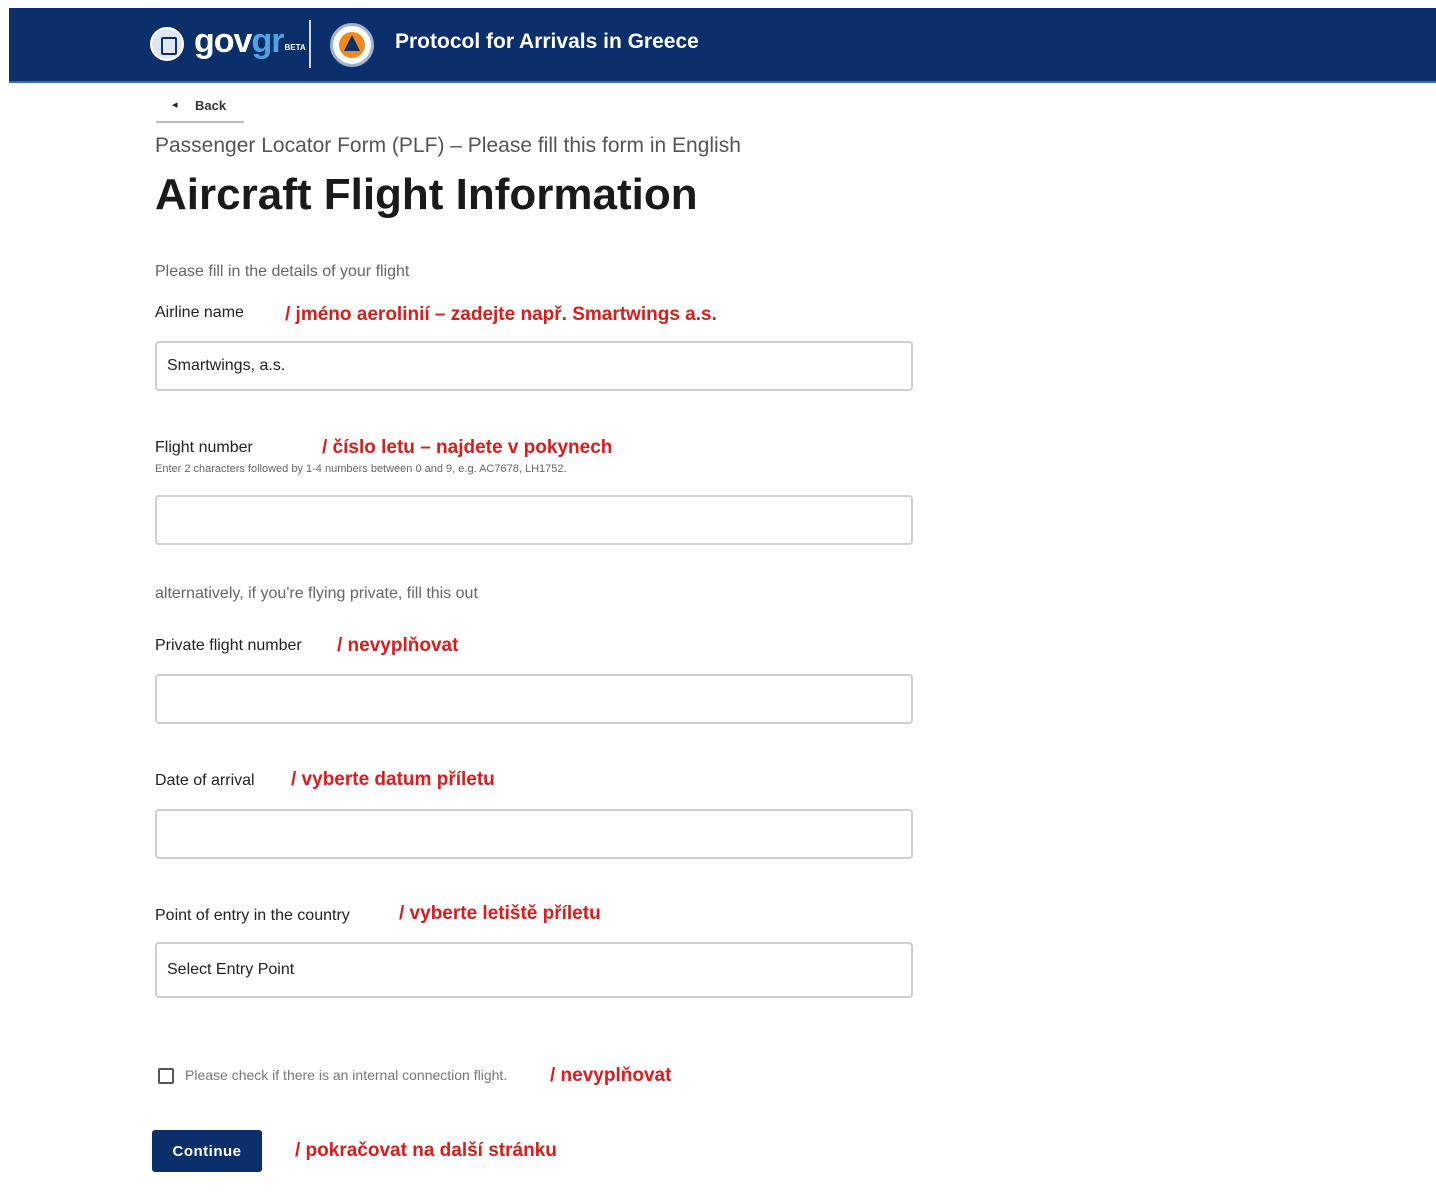 This screenshot has width=1436, height=1200. Describe the element at coordinates (267, 41) in the screenshot. I see `logo-text-gr: gr` at that location.